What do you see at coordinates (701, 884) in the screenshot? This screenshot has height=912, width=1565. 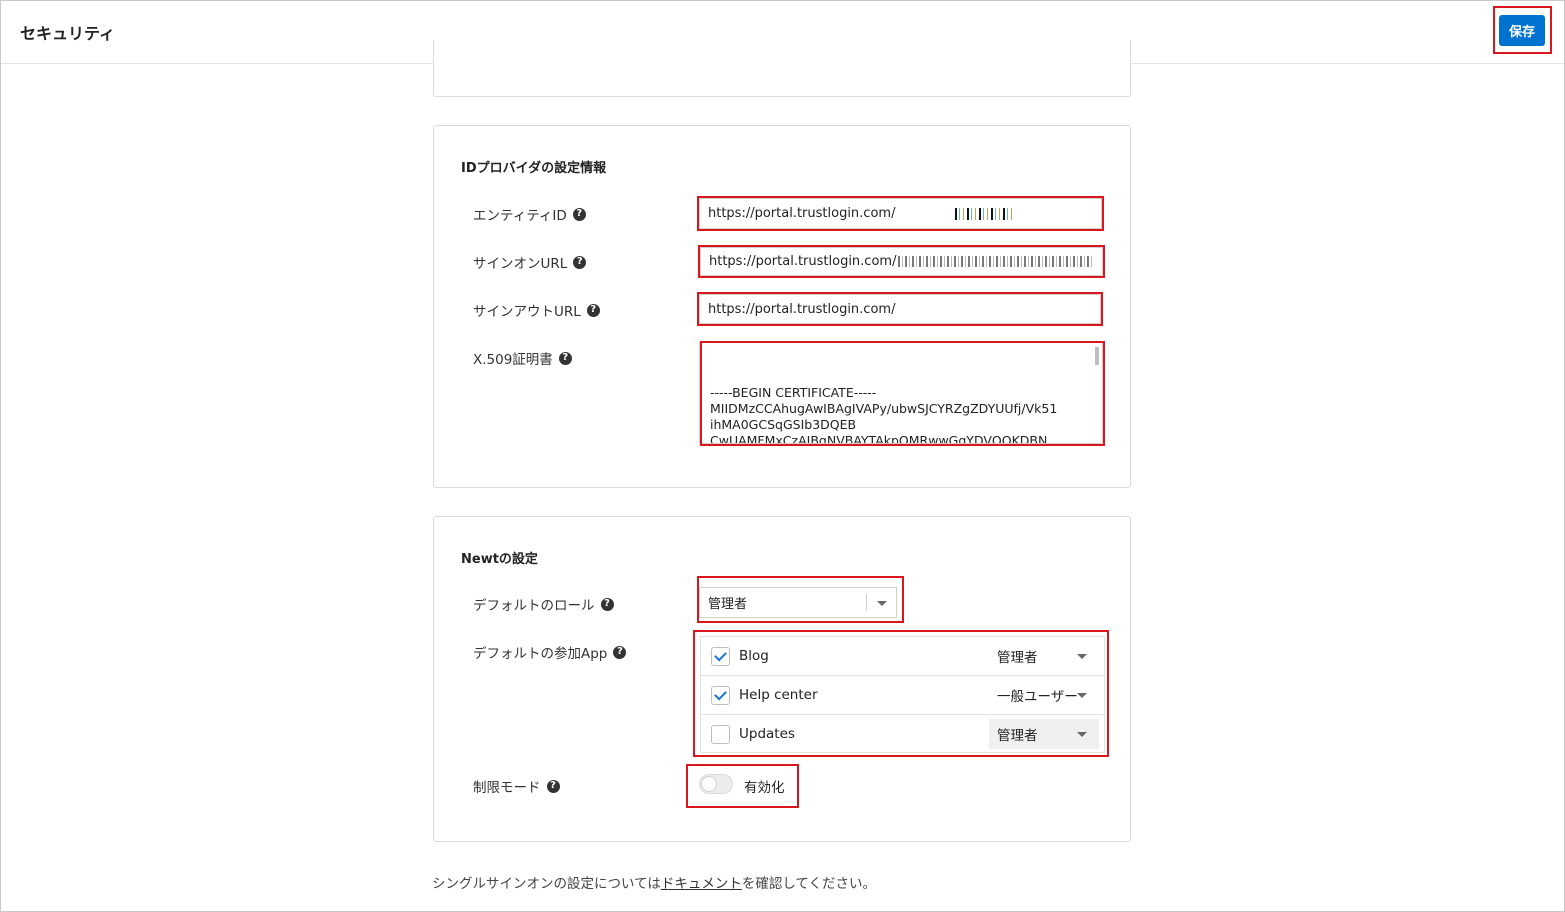 I see `documentation-link: ドキュメント` at bounding box center [701, 884].